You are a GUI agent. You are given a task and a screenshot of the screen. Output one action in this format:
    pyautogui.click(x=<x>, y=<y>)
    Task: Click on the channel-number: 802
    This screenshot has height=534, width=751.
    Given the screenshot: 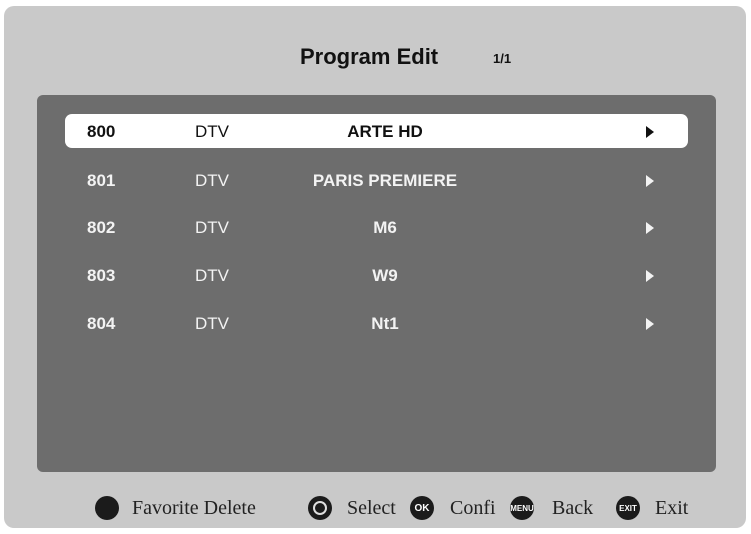 What is the action you would take?
    pyautogui.click(x=101, y=227)
    